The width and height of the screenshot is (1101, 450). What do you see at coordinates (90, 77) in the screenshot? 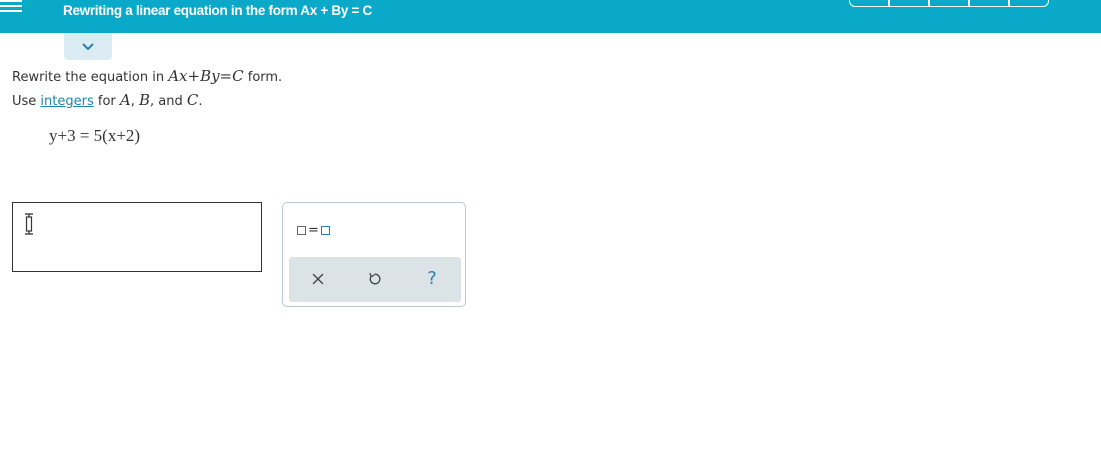
I see `instruction-text: Rewrite the equation in` at bounding box center [90, 77].